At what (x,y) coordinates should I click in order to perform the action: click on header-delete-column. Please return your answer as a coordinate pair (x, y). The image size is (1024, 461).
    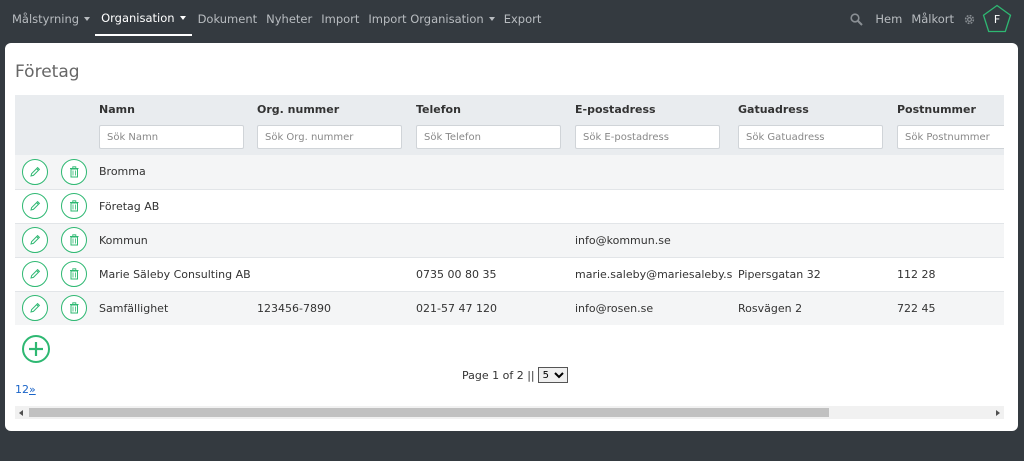
    Looking at the image, I should click on (74, 125).